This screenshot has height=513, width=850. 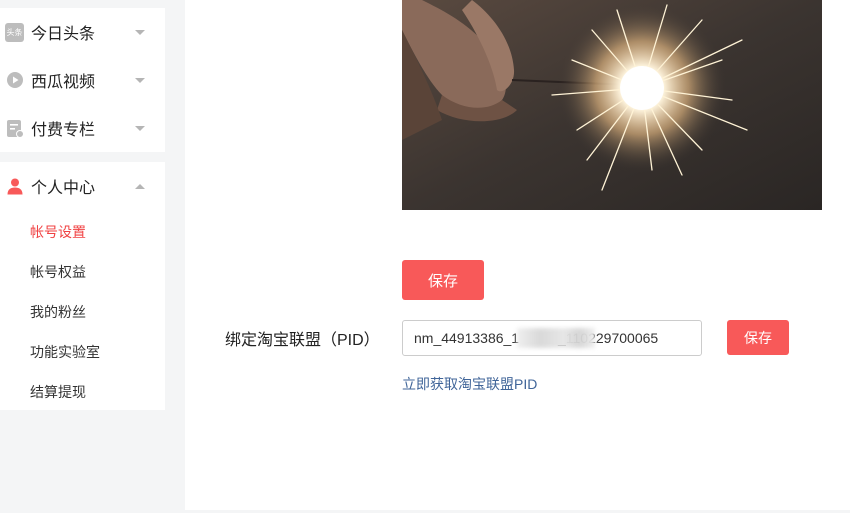 I want to click on sidebar-item-label: 今日头条, so click(x=63, y=34).